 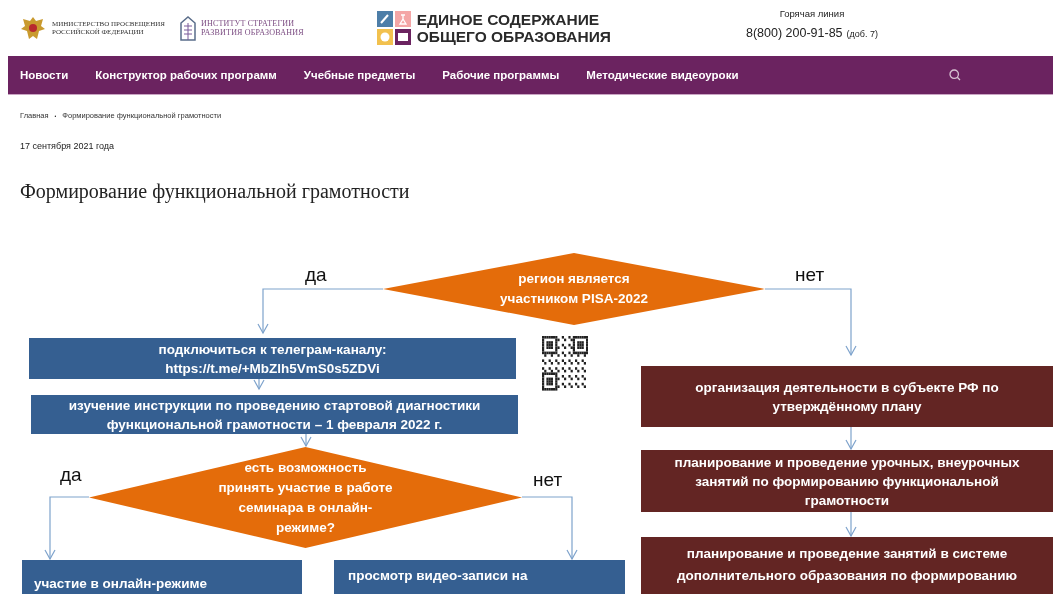 What do you see at coordinates (812, 13) in the screenshot?
I see `hotline-label: Горячая линия` at bounding box center [812, 13].